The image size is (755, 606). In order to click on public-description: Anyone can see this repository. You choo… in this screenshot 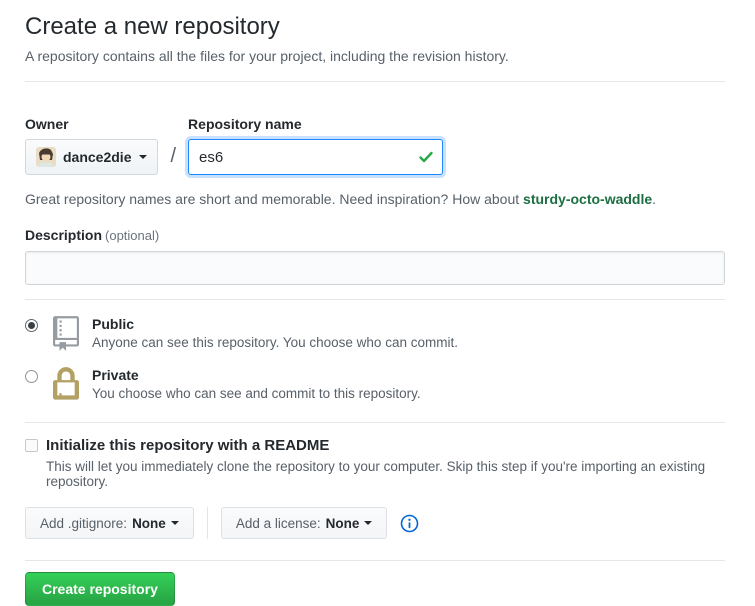, I will do `click(275, 342)`.